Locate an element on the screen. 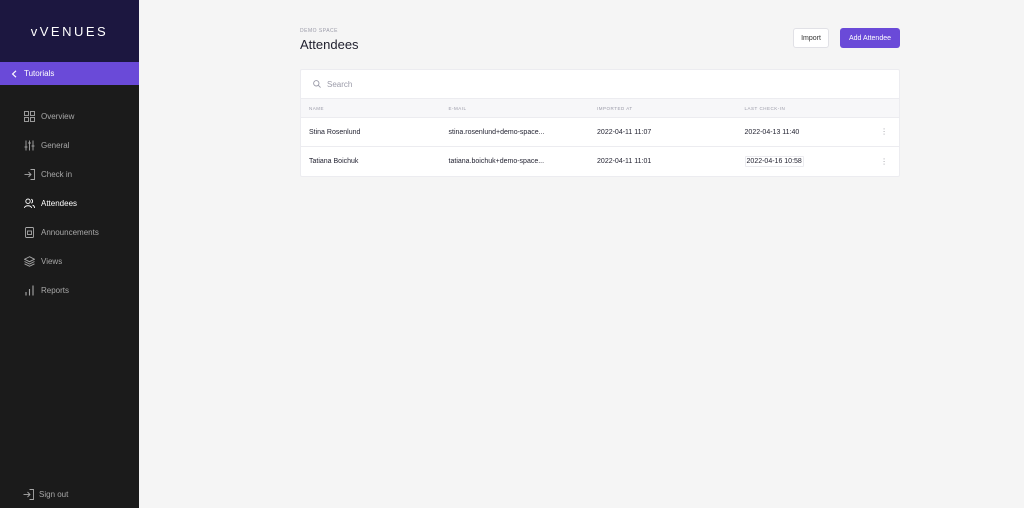  search-icon is located at coordinates (317, 84).